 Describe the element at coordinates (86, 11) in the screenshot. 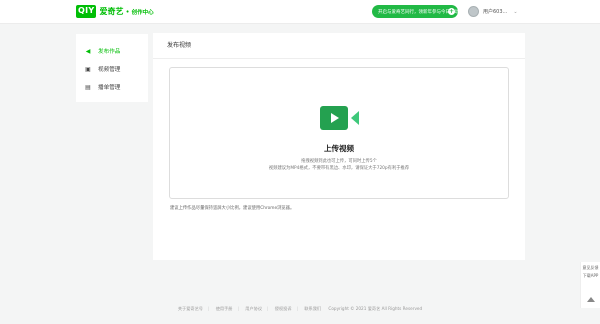

I see `logo-mark: QIY` at that location.